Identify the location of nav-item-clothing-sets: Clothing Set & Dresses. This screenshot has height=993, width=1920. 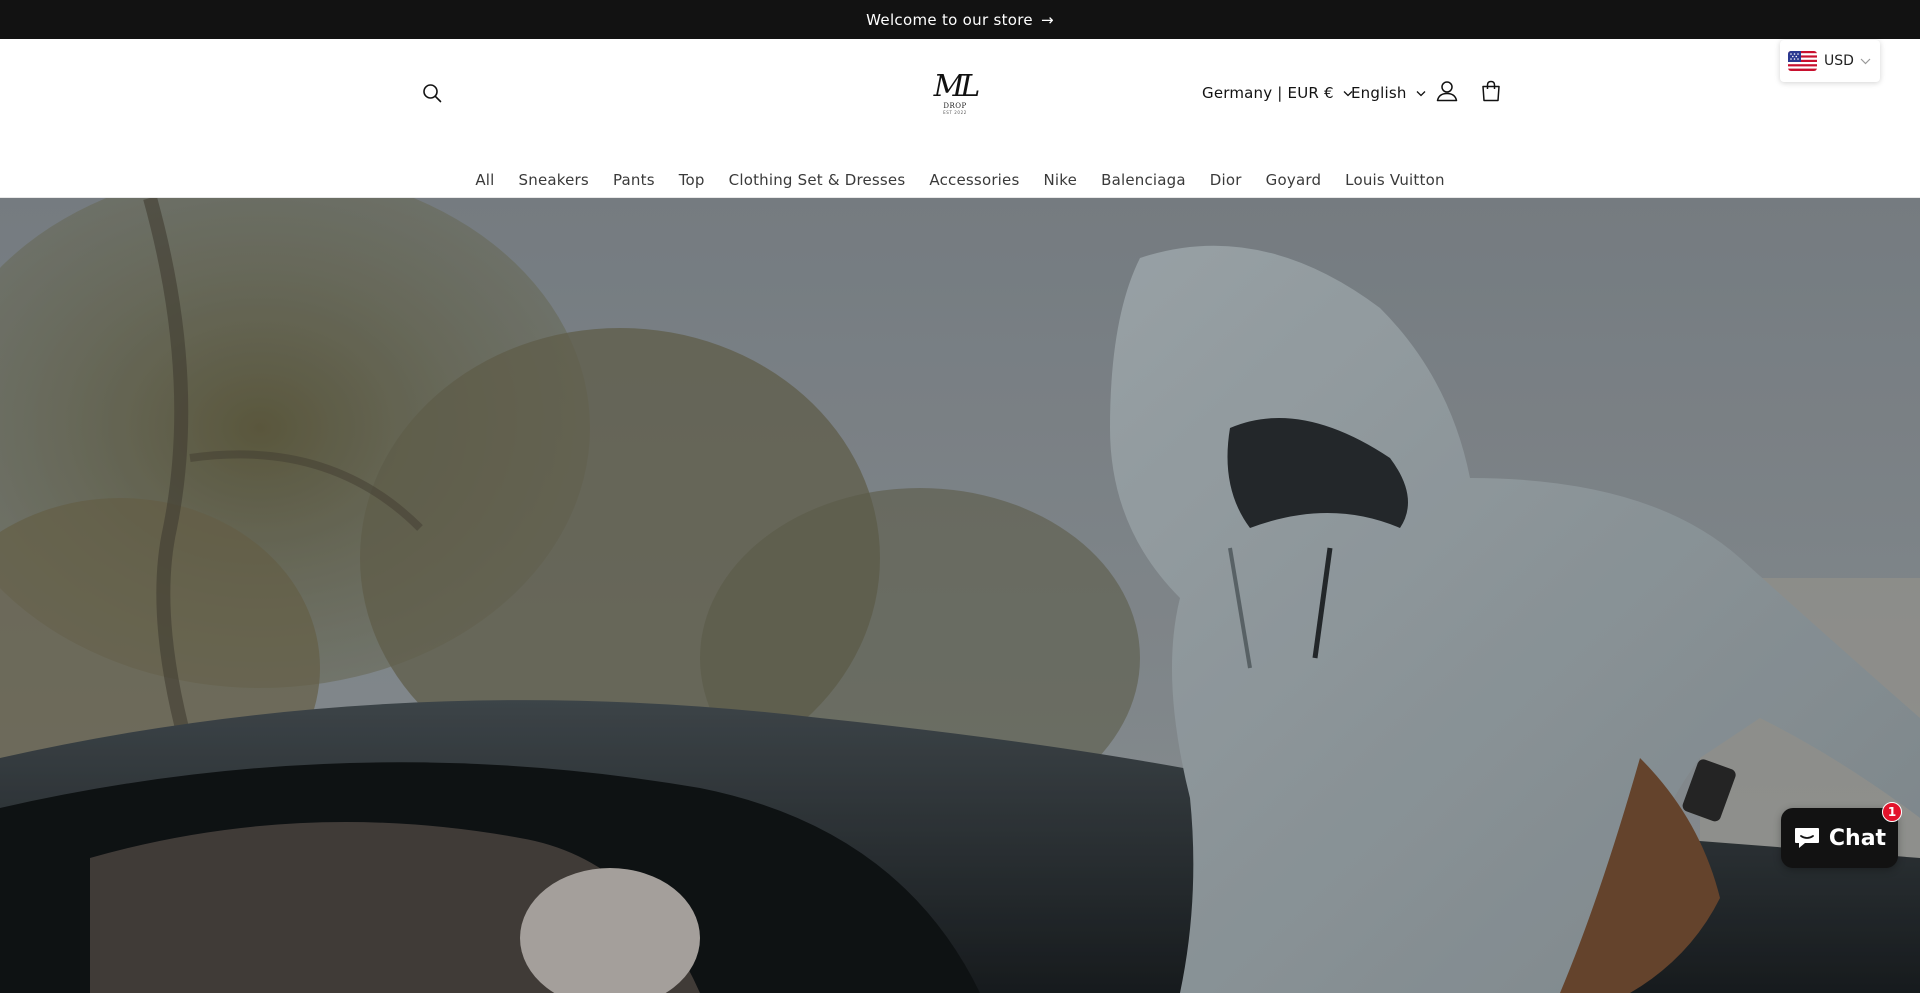
(817, 180).